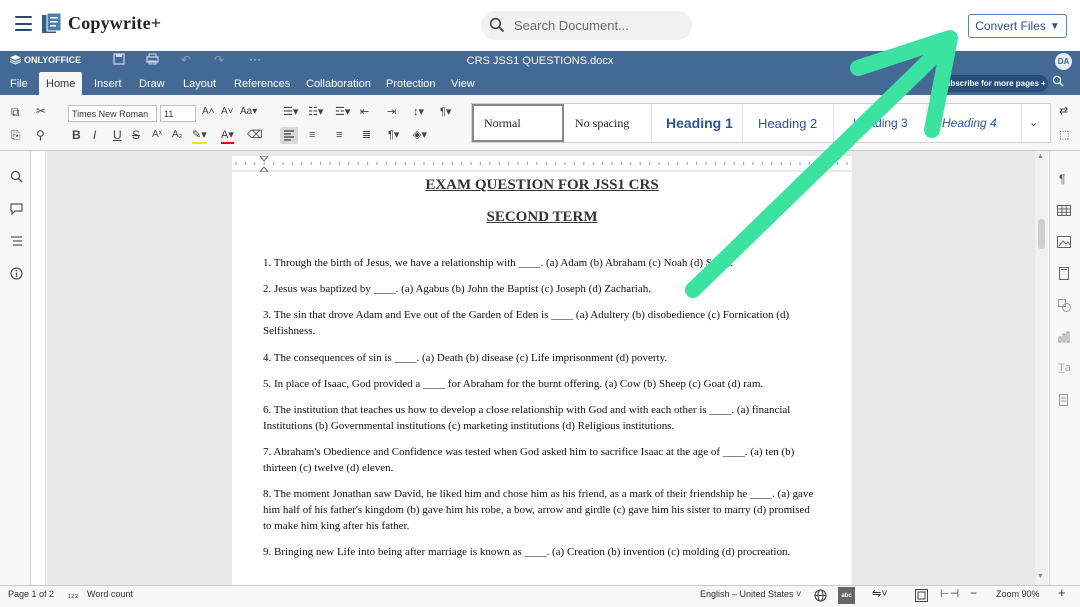  What do you see at coordinates (1064, 135) in the screenshot?
I see `select-all-icon: ⬚` at bounding box center [1064, 135].